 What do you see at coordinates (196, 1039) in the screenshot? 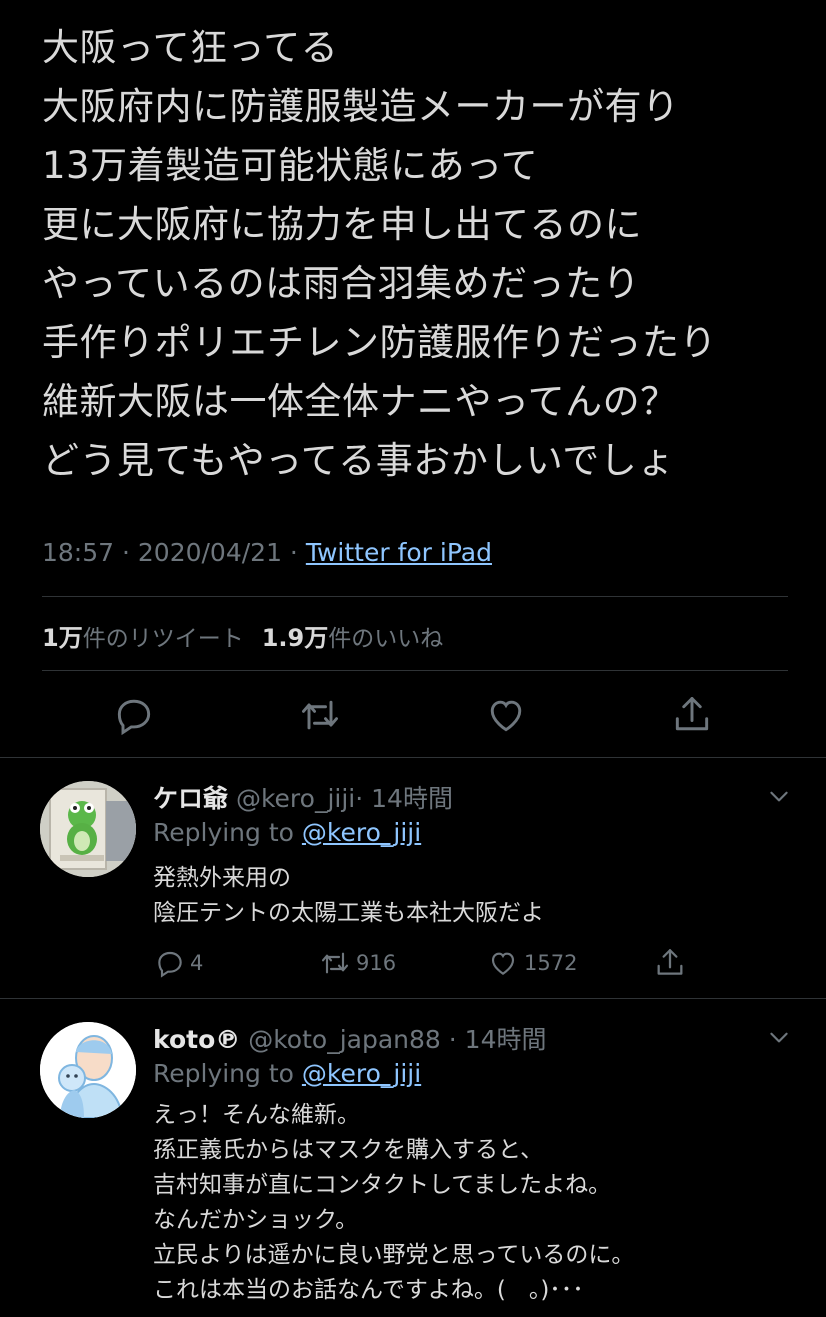
I see `user-name: koto℗` at bounding box center [196, 1039].